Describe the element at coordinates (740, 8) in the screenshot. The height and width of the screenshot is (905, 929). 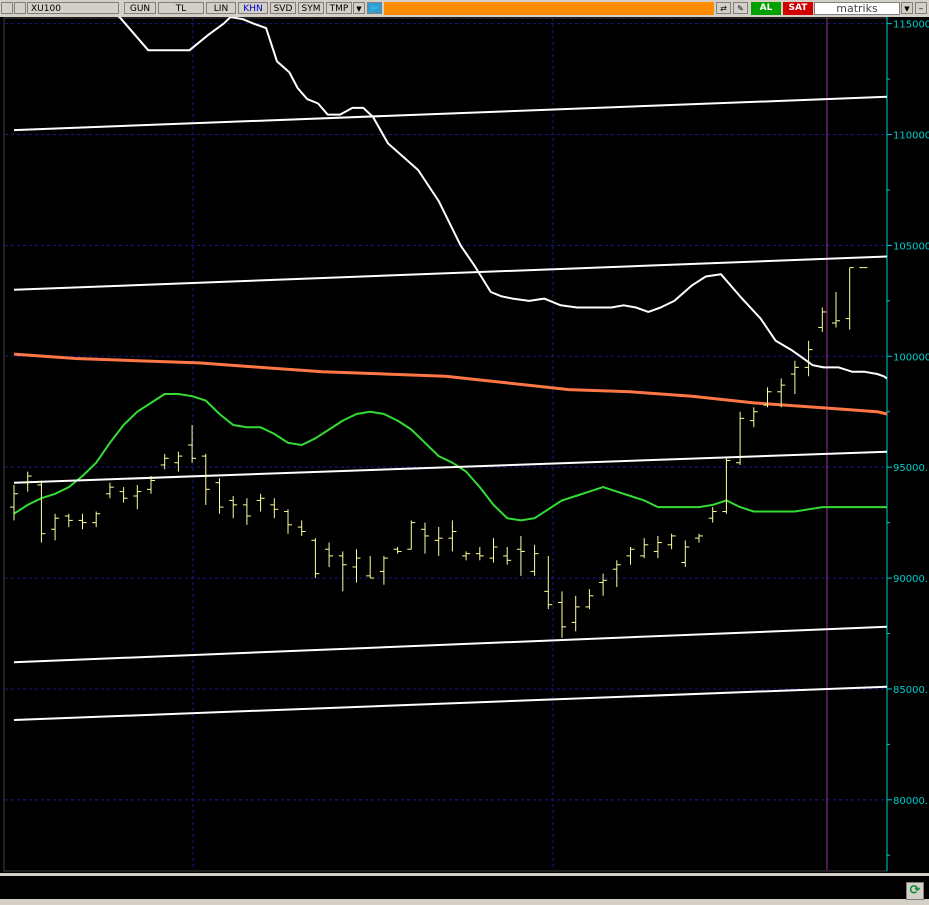
I see `pen-icon: ✎` at that location.